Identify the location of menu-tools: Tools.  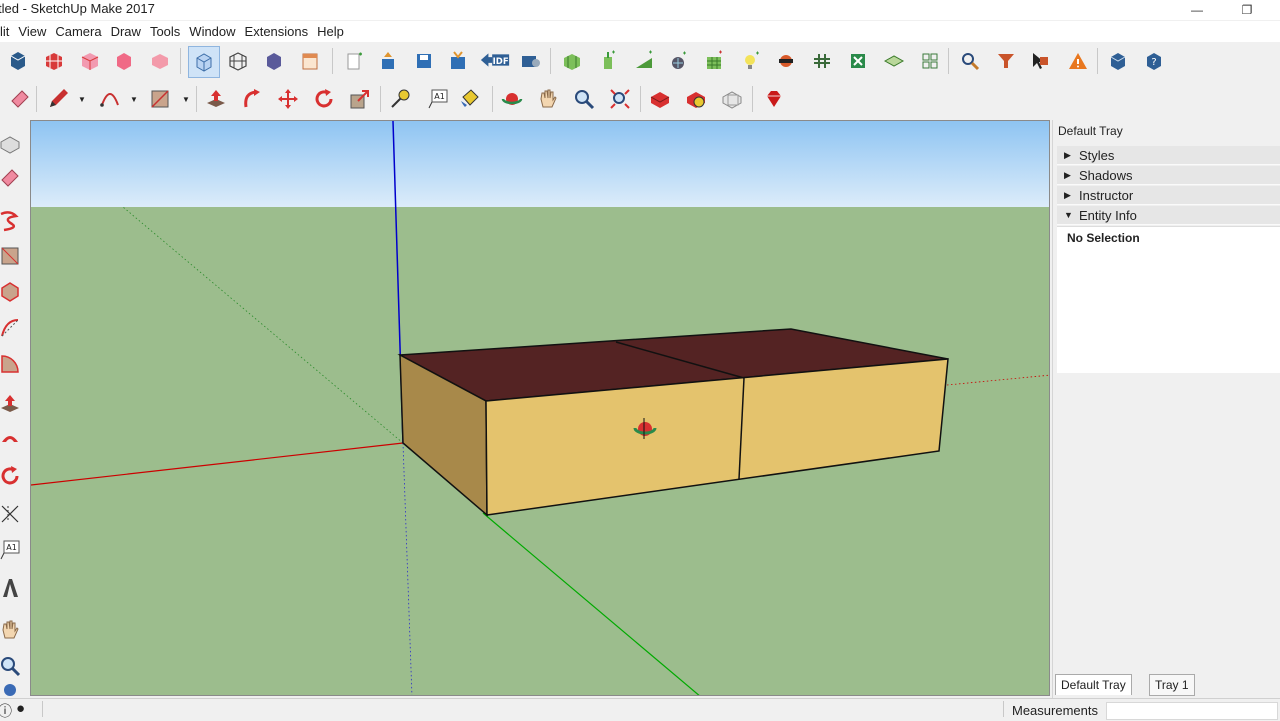
(165, 31).